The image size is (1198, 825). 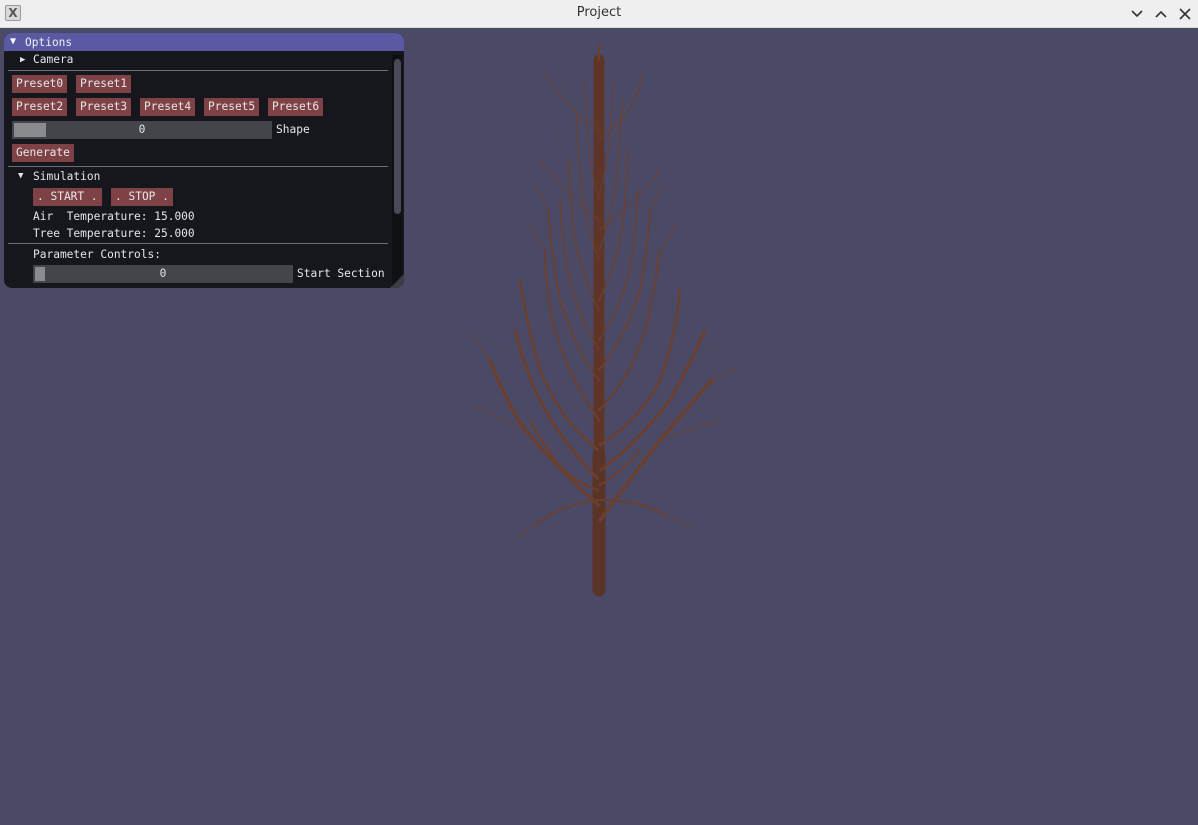 What do you see at coordinates (43, 153) in the screenshot?
I see `generate-button: Generate` at bounding box center [43, 153].